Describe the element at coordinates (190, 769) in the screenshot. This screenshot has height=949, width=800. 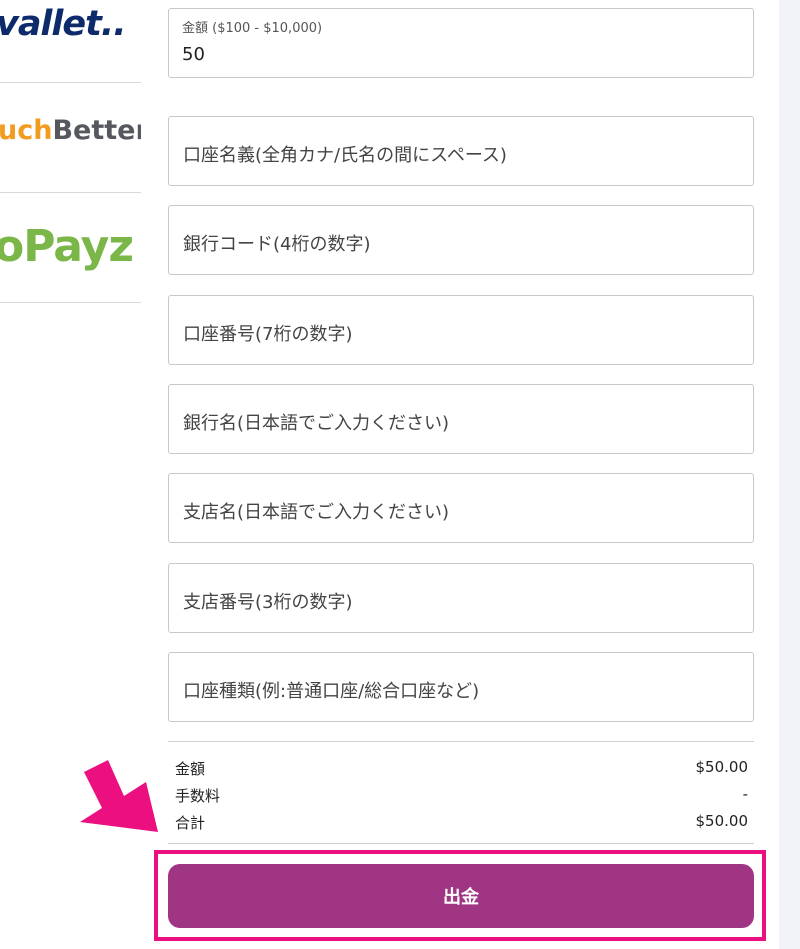
I see `summary-amount-label: 金額` at that location.